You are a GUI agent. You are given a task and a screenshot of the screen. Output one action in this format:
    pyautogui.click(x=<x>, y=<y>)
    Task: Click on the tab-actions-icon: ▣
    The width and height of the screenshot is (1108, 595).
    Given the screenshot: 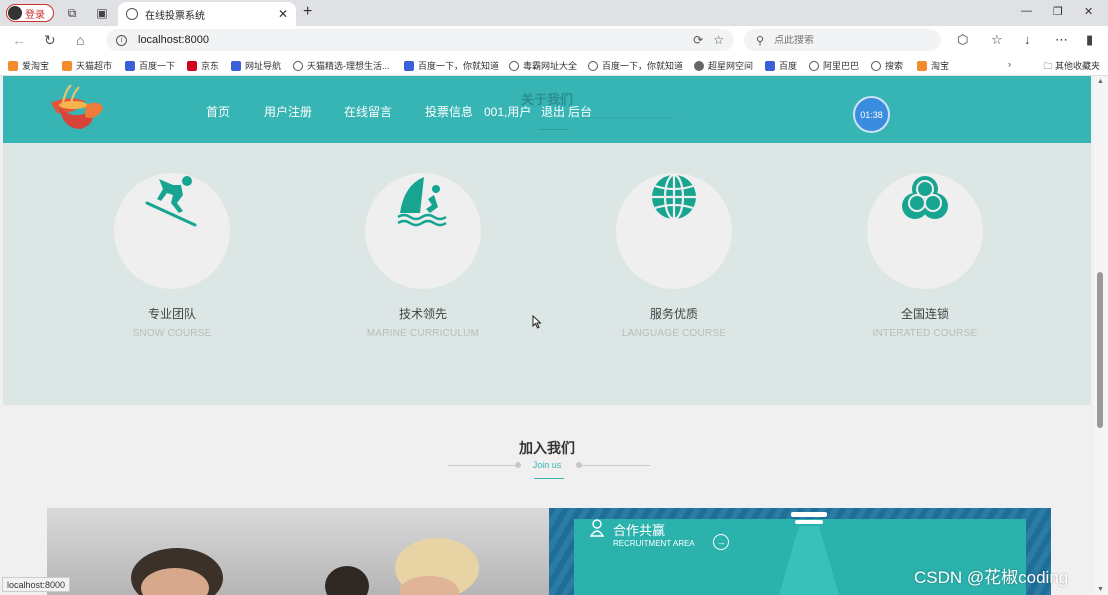 What is the action you would take?
    pyautogui.click(x=102, y=13)
    